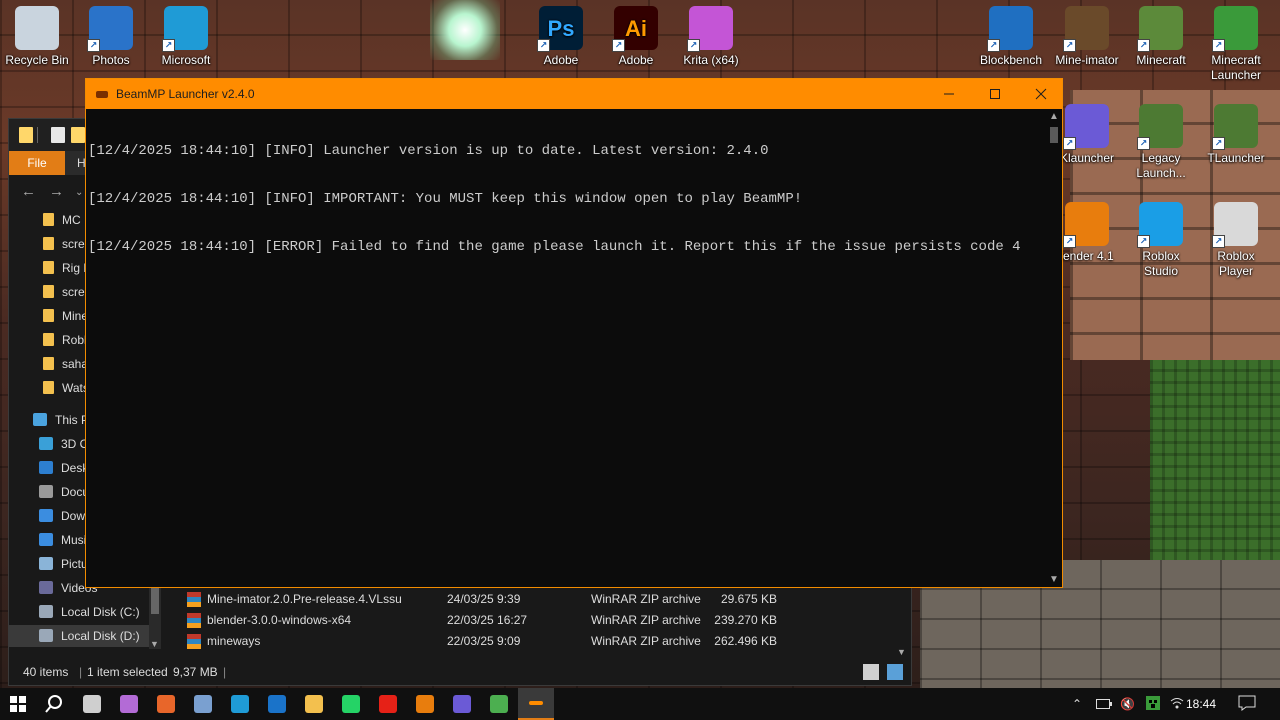  I want to click on file-size: 262.496 KB, so click(745, 641).